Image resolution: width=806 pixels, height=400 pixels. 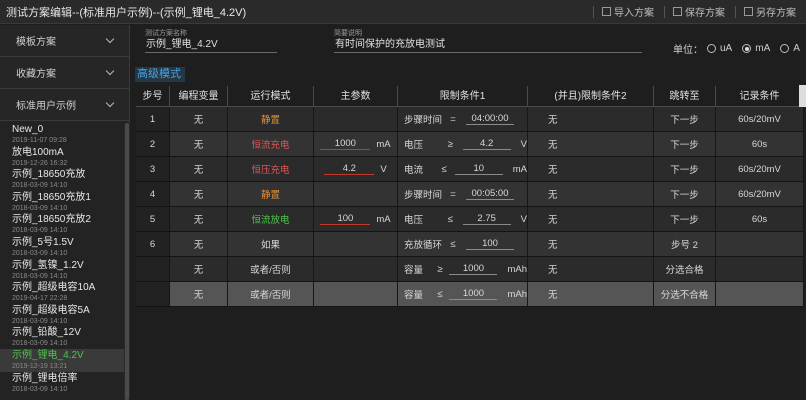 I want to click on main-param-input: 100, so click(x=345, y=219).